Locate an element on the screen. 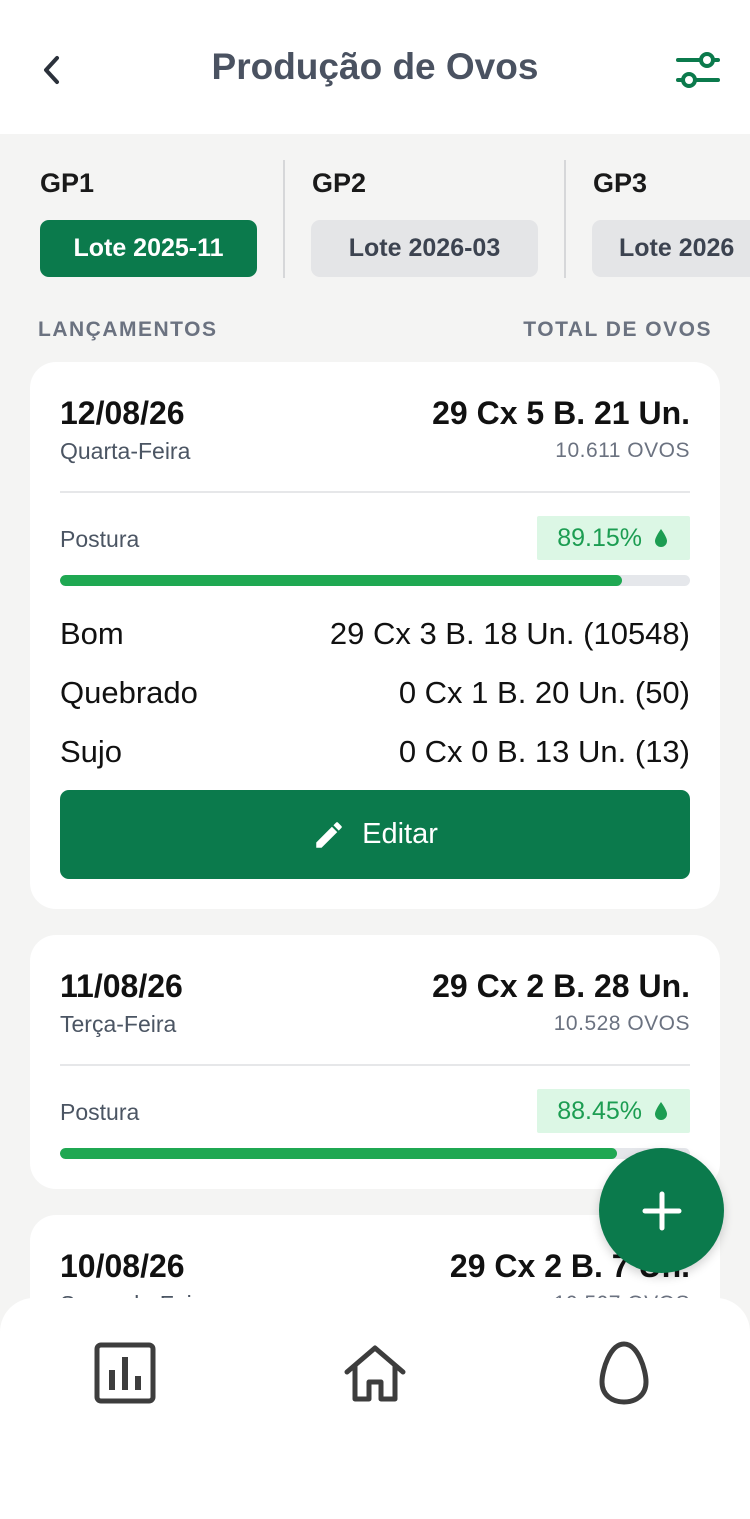  entry-date: 12/08/26 is located at coordinates (122, 413).